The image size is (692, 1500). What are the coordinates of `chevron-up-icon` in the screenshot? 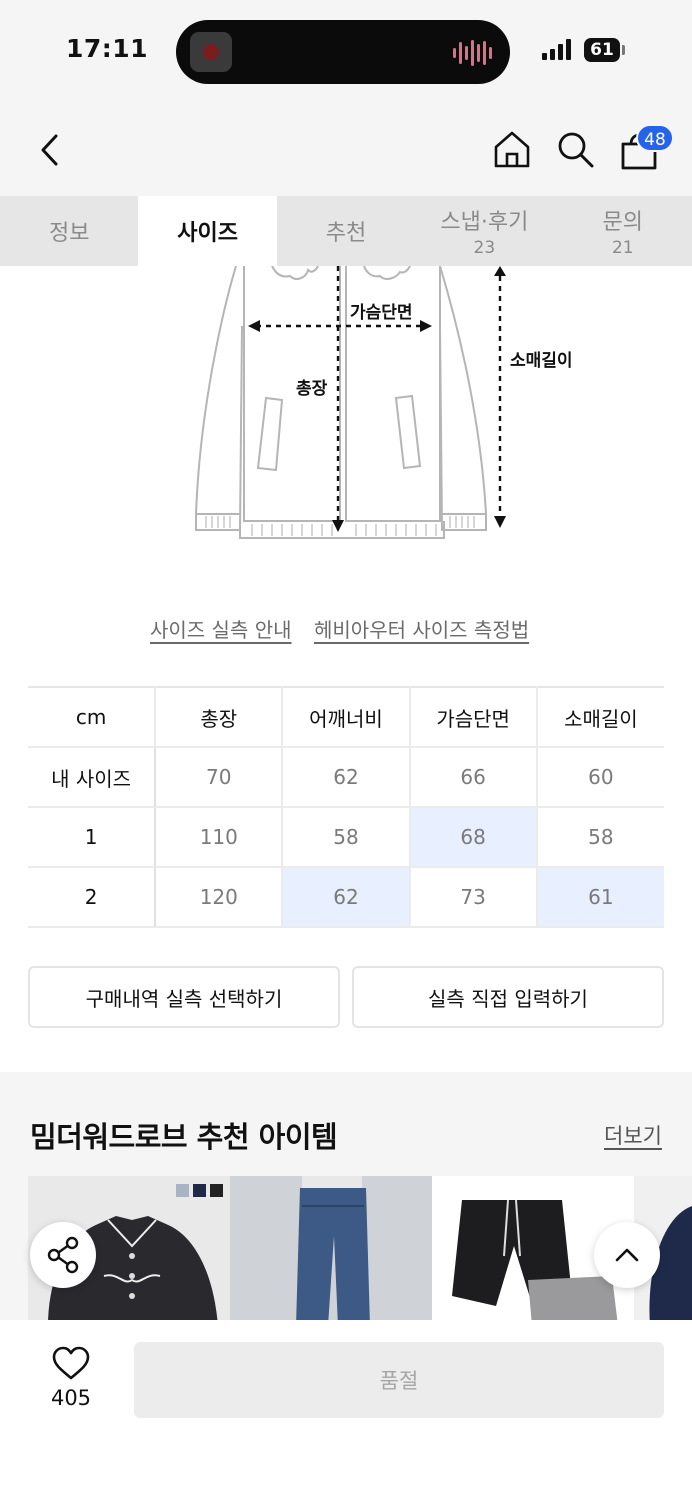 It's located at (627, 1255).